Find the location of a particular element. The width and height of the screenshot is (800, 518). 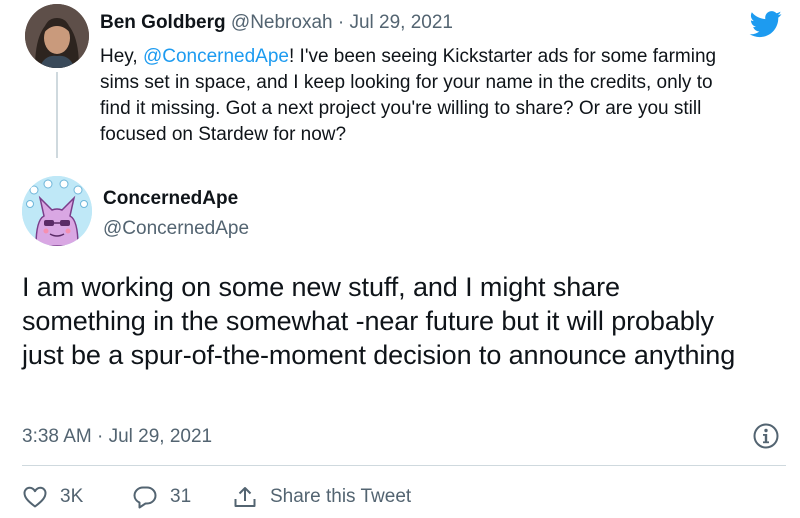

thread-connector-line is located at coordinates (57, 115).